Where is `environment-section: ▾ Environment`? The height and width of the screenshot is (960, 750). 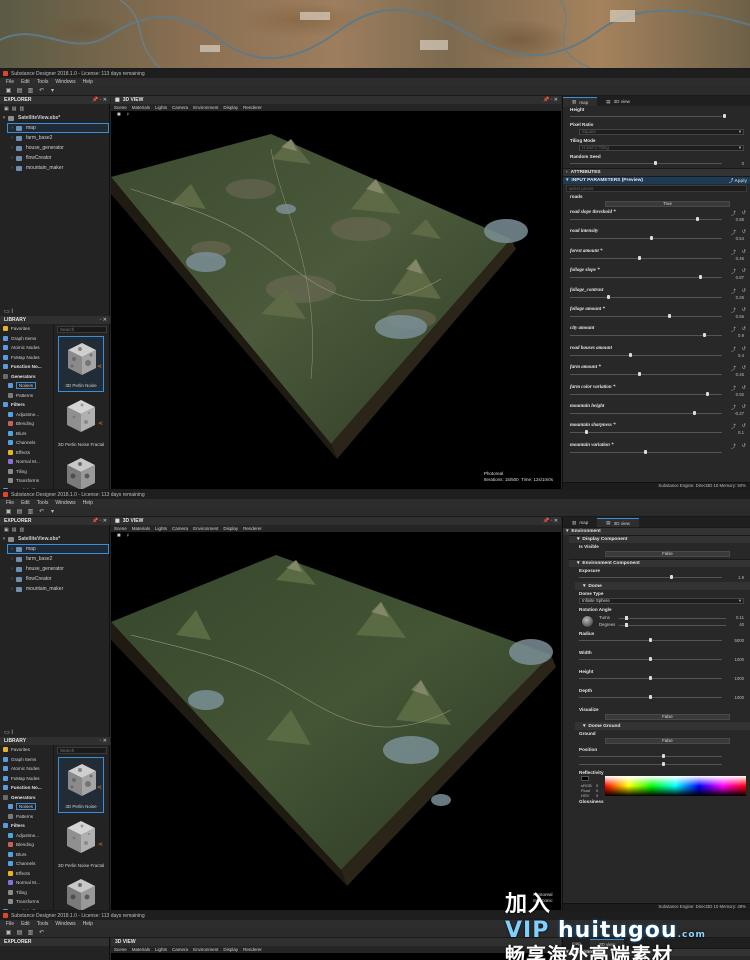
environment-section: ▾ Environment is located at coordinates (656, 531).